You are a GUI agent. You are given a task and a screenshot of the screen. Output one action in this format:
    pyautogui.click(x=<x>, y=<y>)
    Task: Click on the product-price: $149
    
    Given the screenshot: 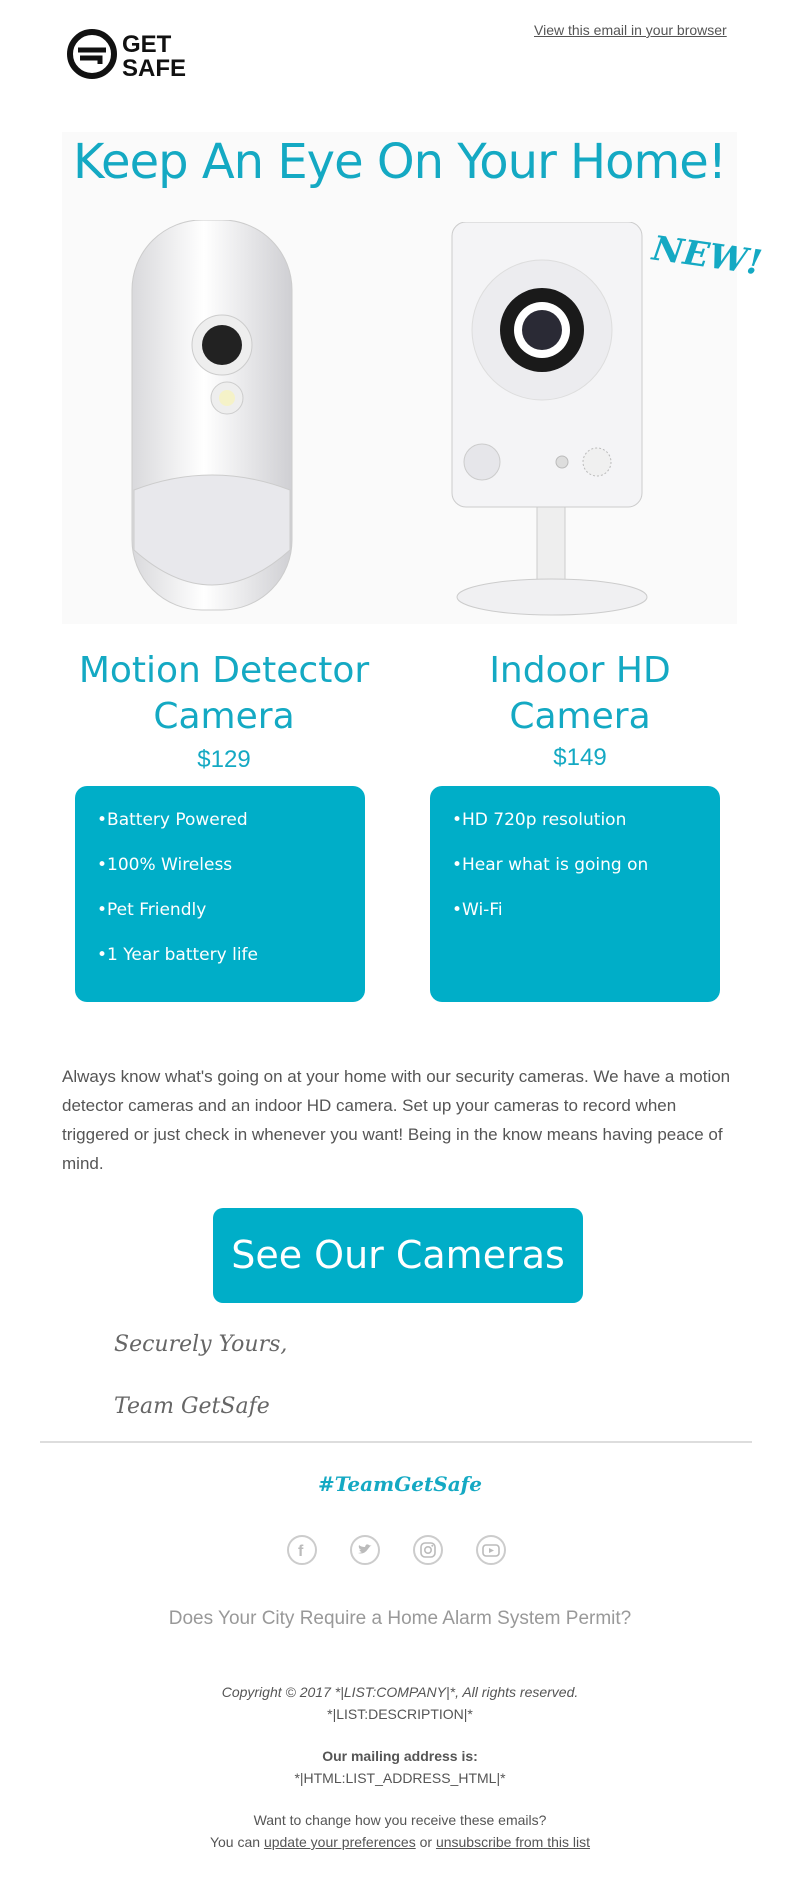 What is the action you would take?
    pyautogui.click(x=580, y=757)
    